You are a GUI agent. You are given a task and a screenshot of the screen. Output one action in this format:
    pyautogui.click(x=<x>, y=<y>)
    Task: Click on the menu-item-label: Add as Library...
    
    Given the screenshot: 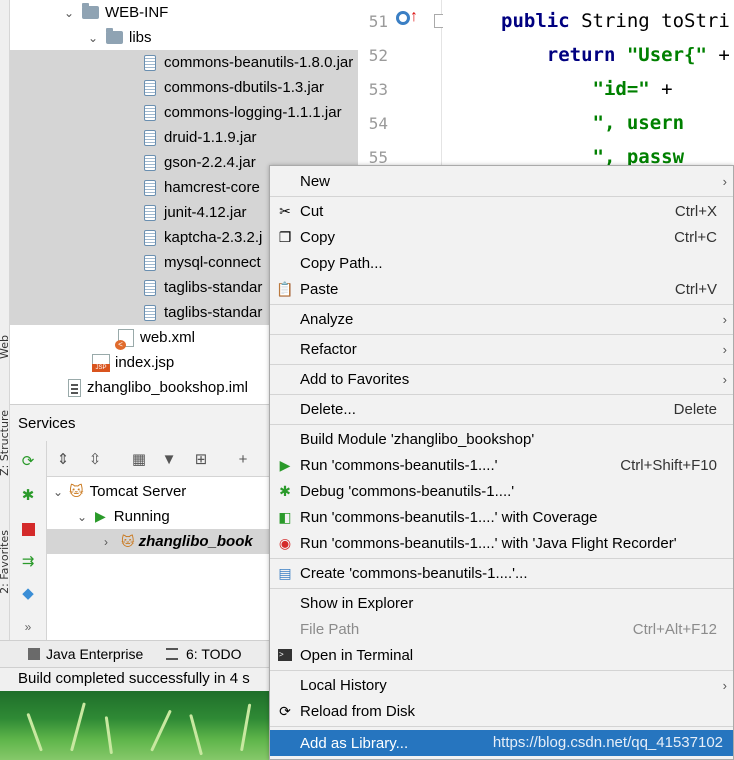 What is the action you would take?
    pyautogui.click(x=354, y=743)
    